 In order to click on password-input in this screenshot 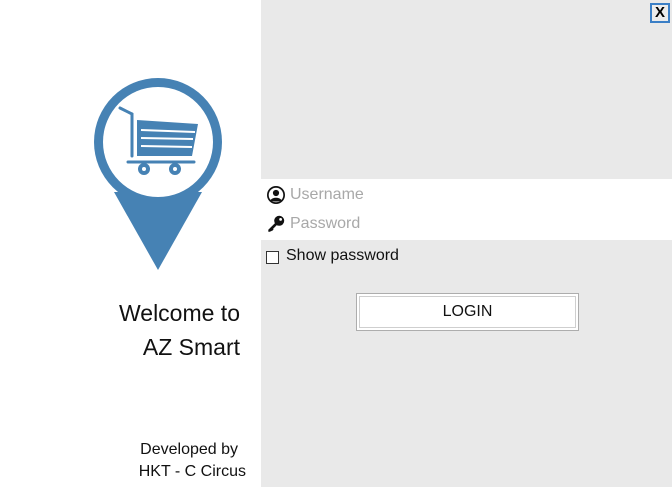, I will do `click(475, 224)`.